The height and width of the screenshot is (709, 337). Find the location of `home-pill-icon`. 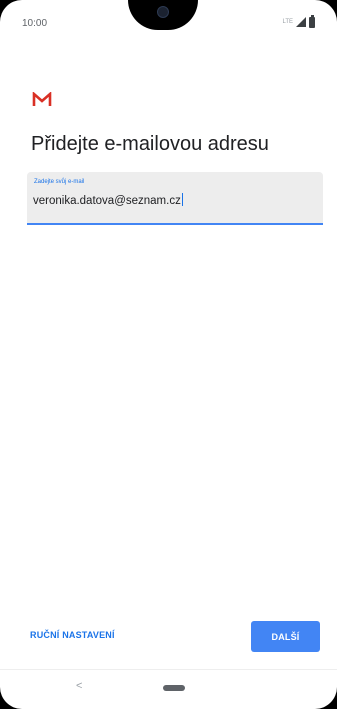

home-pill-icon is located at coordinates (174, 688).